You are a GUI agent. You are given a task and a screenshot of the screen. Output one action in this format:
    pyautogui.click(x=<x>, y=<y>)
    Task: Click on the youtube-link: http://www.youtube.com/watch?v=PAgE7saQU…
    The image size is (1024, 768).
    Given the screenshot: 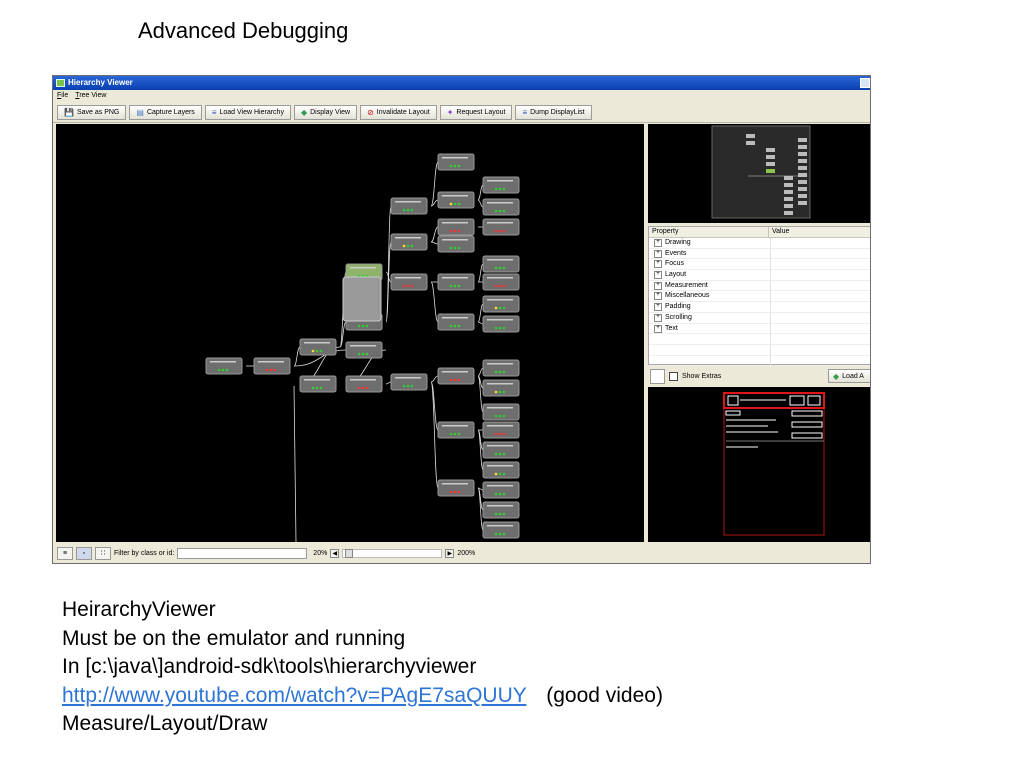 What is the action you would take?
    pyautogui.click(x=294, y=695)
    